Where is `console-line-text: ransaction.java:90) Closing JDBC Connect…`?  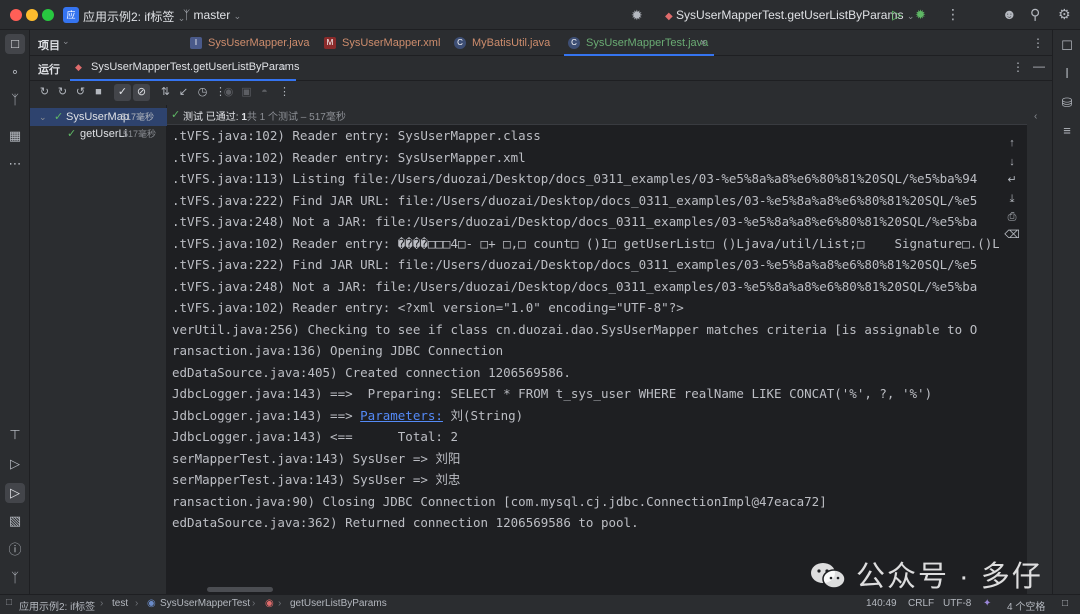 console-line-text: ransaction.java:90) Closing JDBC Connect… is located at coordinates (499, 501).